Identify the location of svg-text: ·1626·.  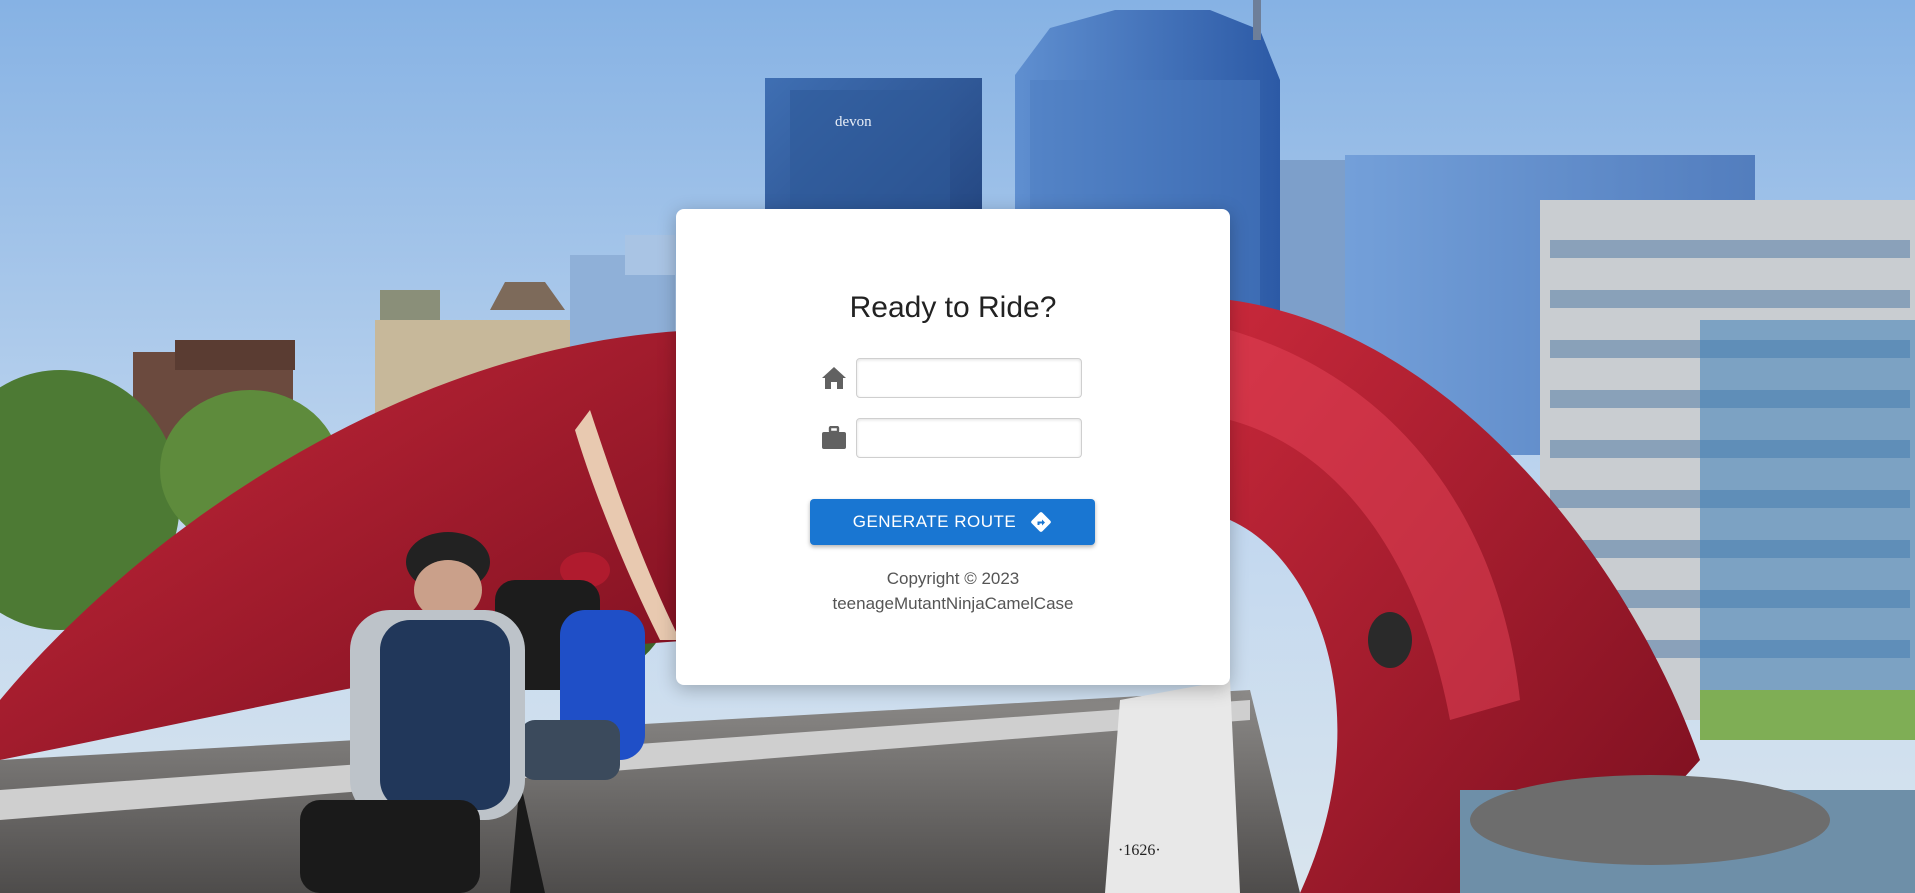
(1139, 850).